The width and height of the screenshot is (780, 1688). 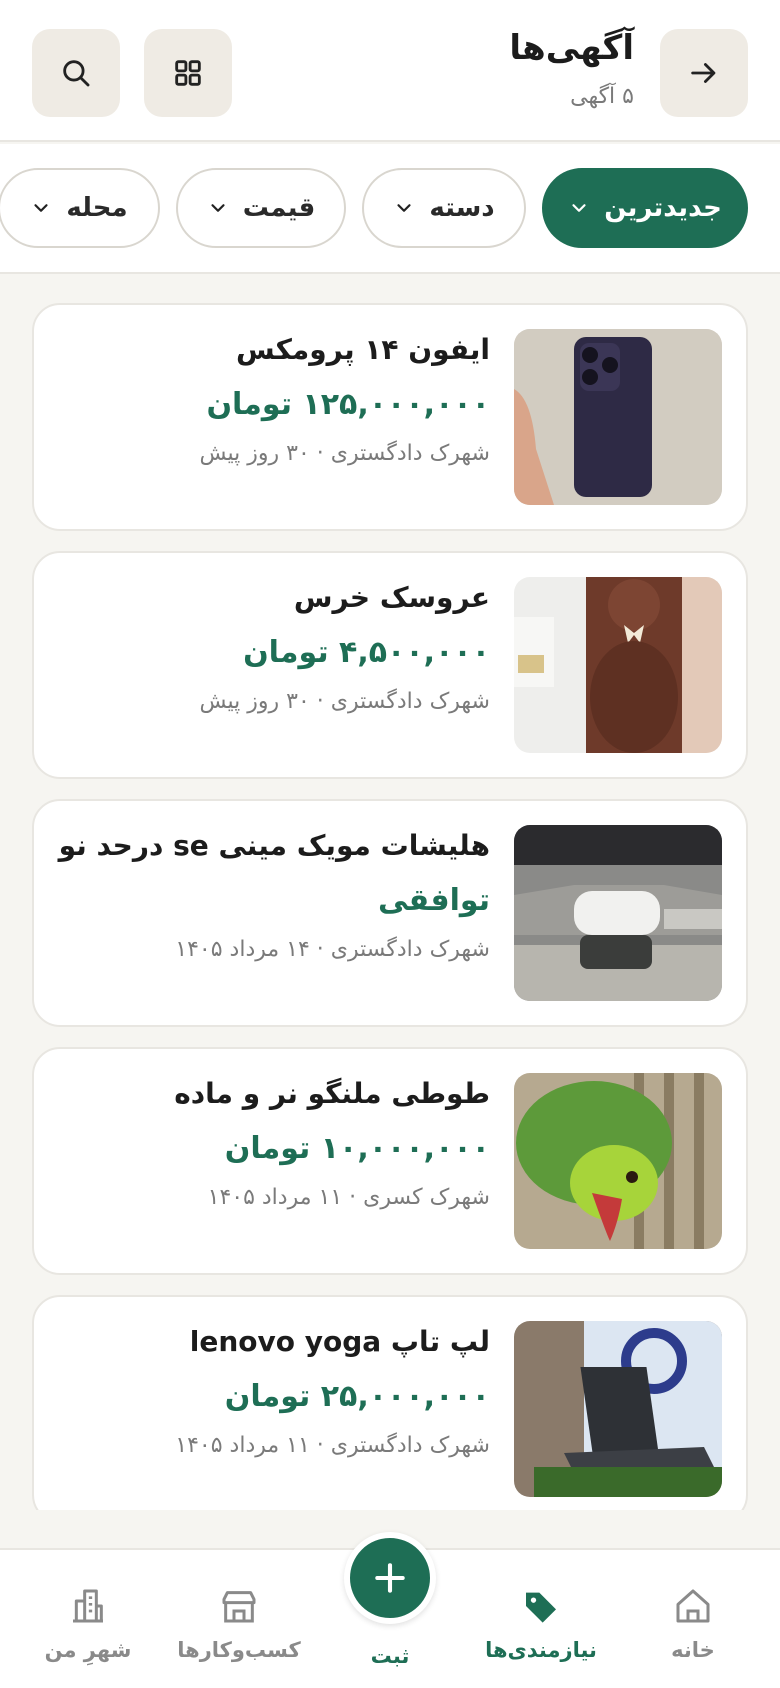 I want to click on ad-price: ۱۰,۰۰۰,۰۰۰ تومان, so click(x=357, y=1148).